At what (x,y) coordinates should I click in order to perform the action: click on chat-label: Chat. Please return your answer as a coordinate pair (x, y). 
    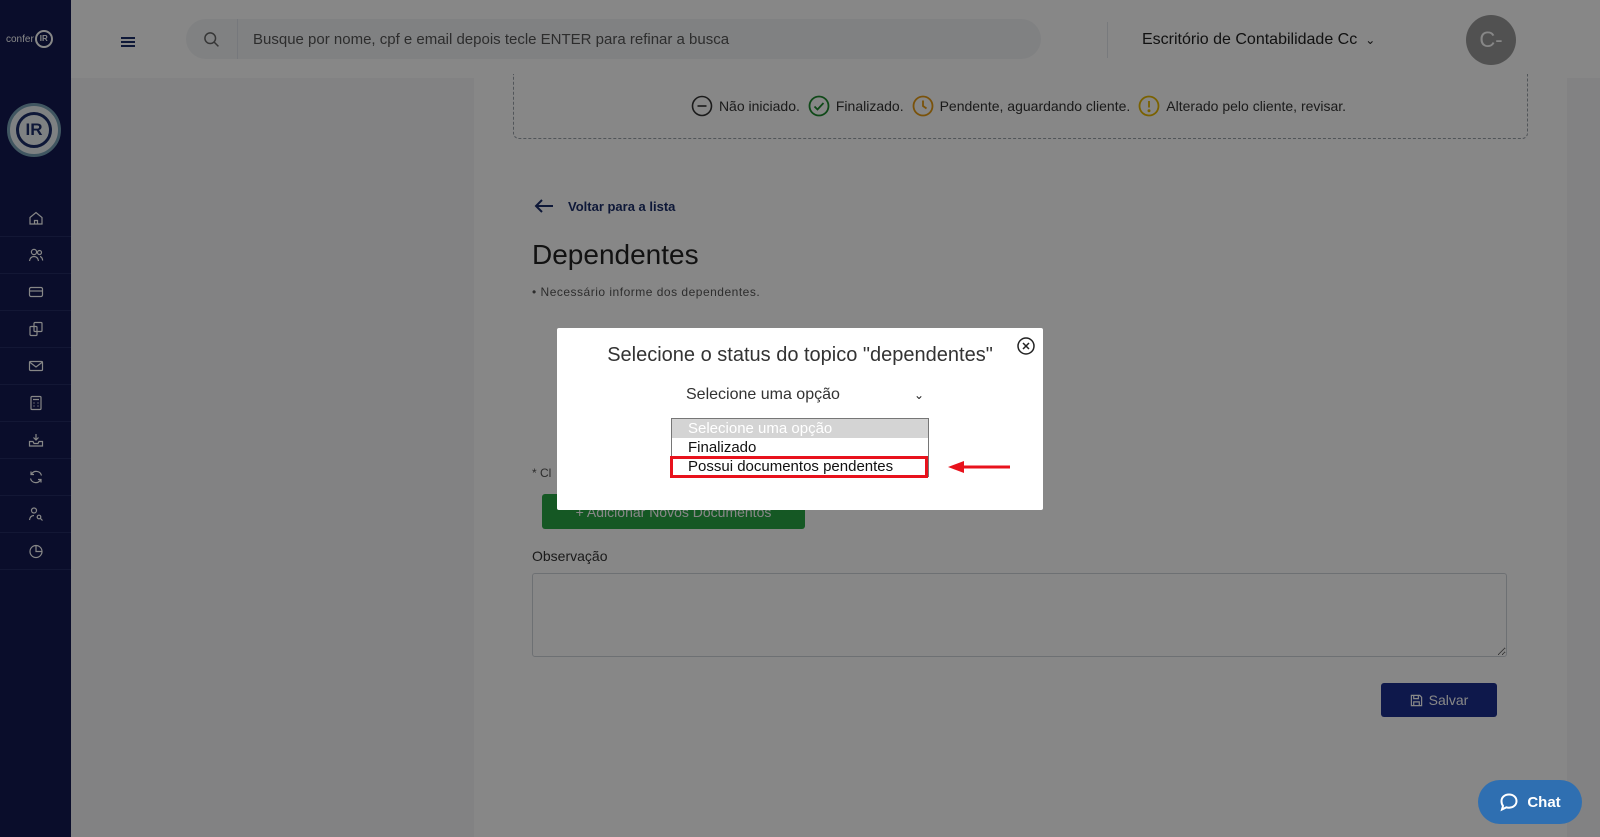
    Looking at the image, I should click on (1544, 802).